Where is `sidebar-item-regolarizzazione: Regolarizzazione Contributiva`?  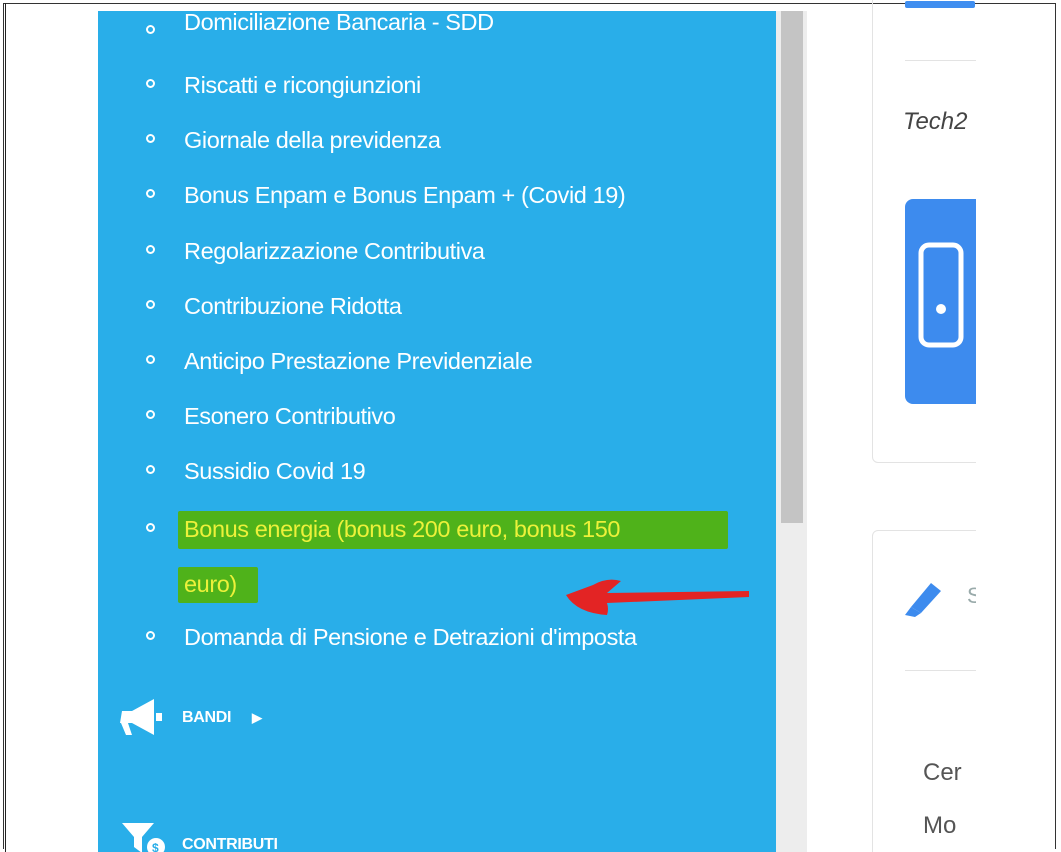
sidebar-item-regolarizzazione: Regolarizzazione Contributiva is located at coordinates (437, 251).